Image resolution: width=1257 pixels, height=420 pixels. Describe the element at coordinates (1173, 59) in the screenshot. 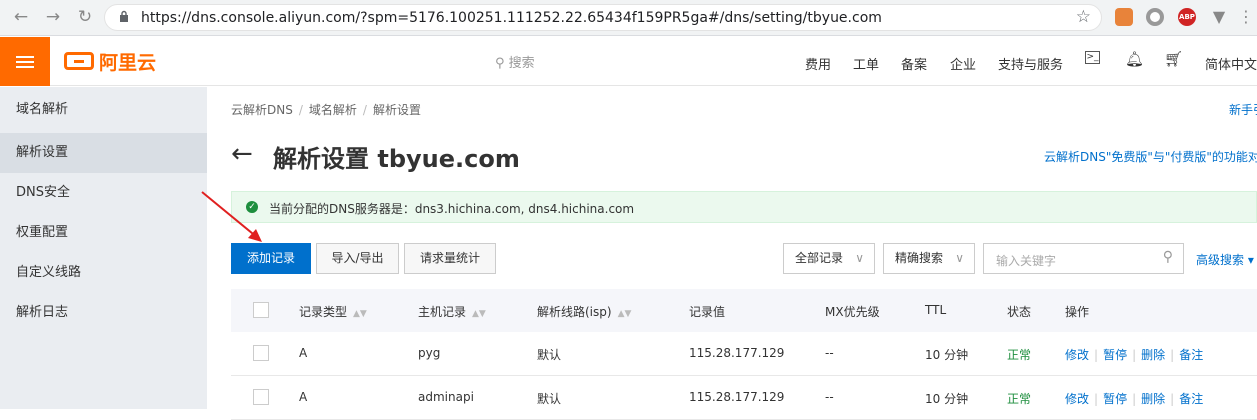

I see `cart-icon: 🛒︎` at that location.